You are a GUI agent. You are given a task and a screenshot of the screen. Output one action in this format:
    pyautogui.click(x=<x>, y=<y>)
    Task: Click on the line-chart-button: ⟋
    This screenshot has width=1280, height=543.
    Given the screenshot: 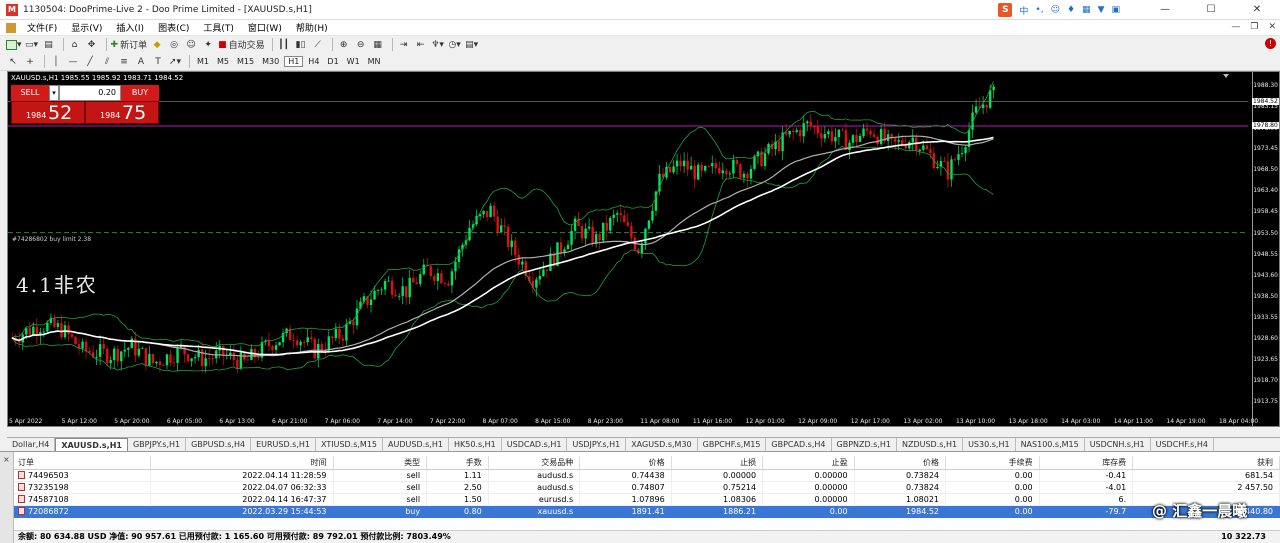 What is the action you would take?
    pyautogui.click(x=318, y=45)
    